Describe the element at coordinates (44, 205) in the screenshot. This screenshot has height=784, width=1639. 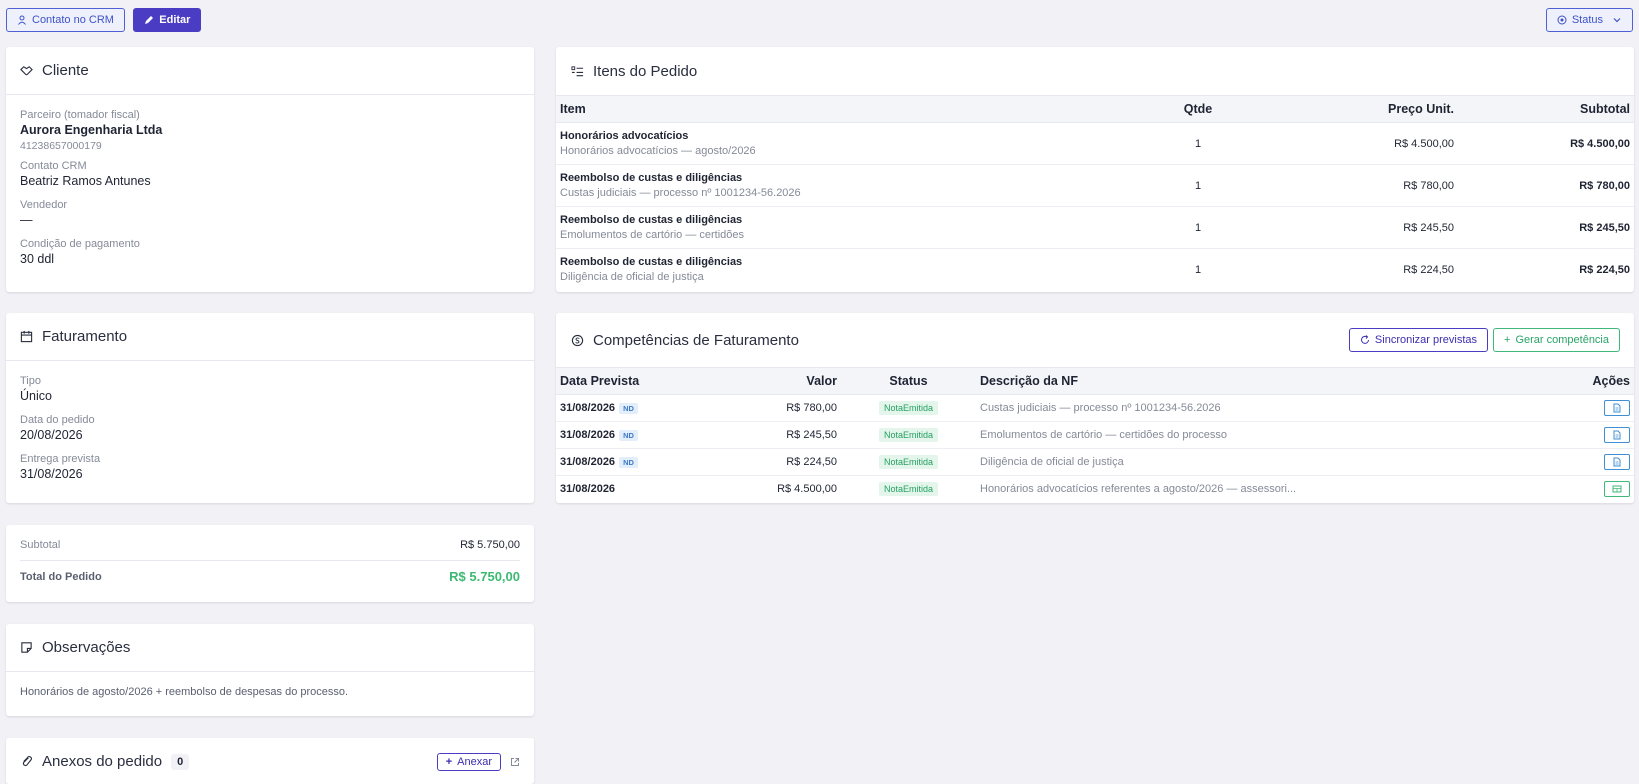
I see `seller-label: Vendedor` at that location.